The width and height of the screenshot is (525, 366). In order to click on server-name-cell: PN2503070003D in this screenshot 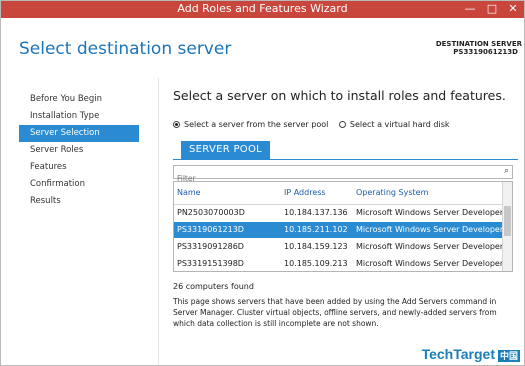, I will do `click(211, 212)`.